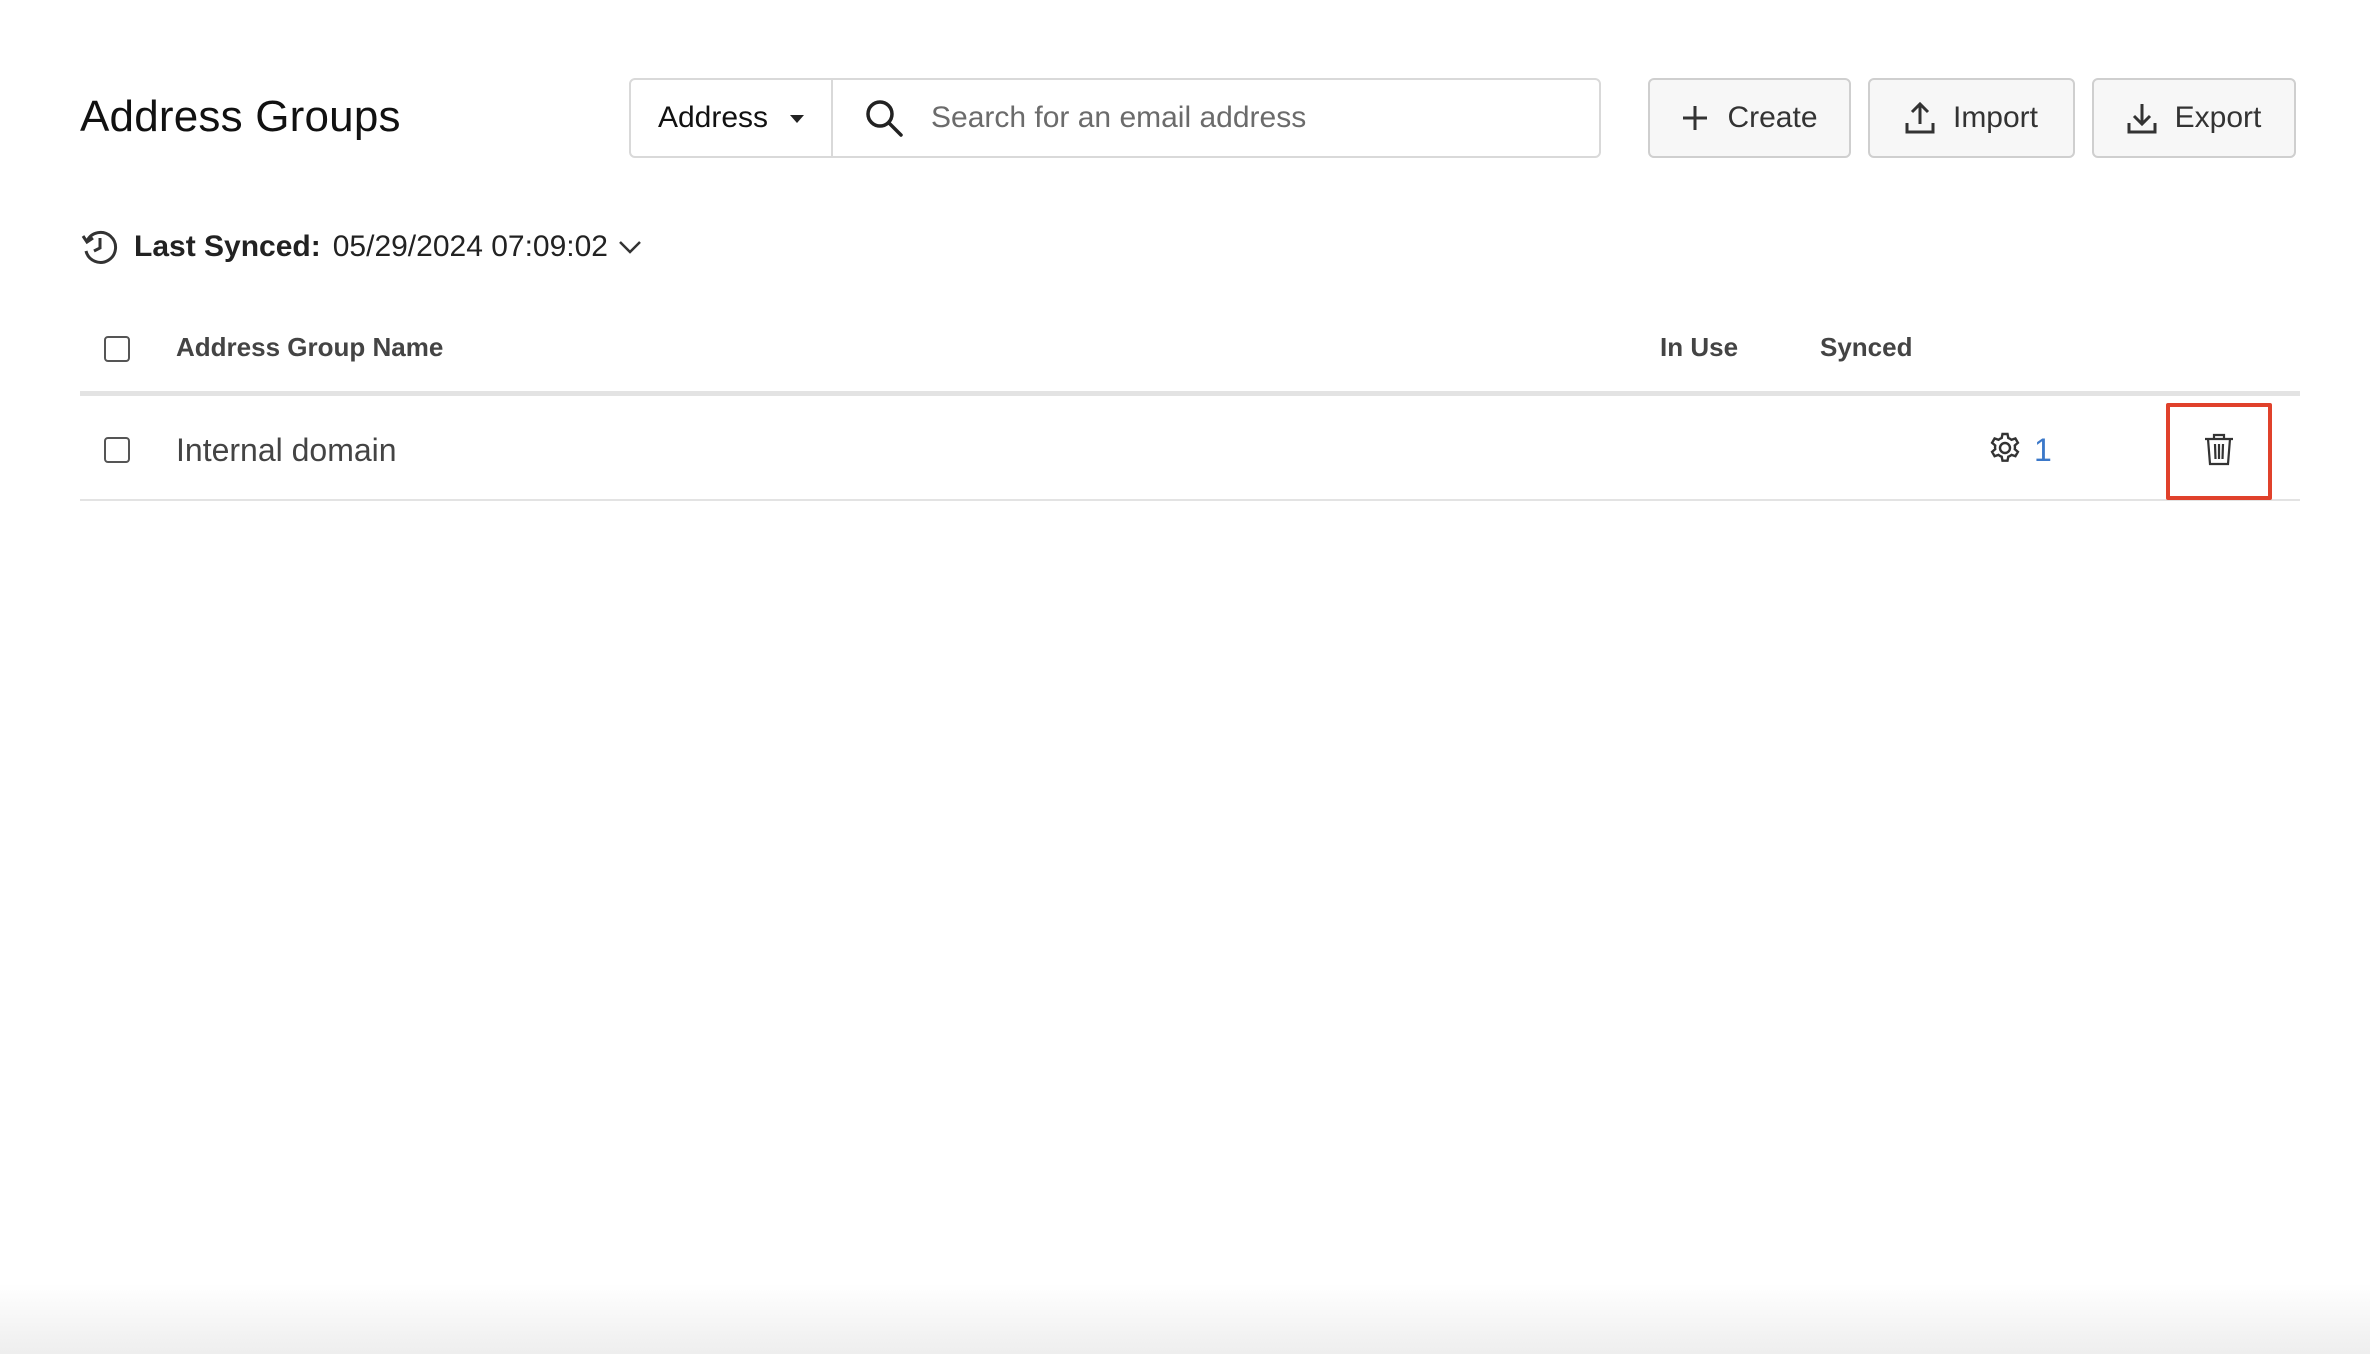 The height and width of the screenshot is (1354, 2370). I want to click on chevron-down-icon, so click(630, 247).